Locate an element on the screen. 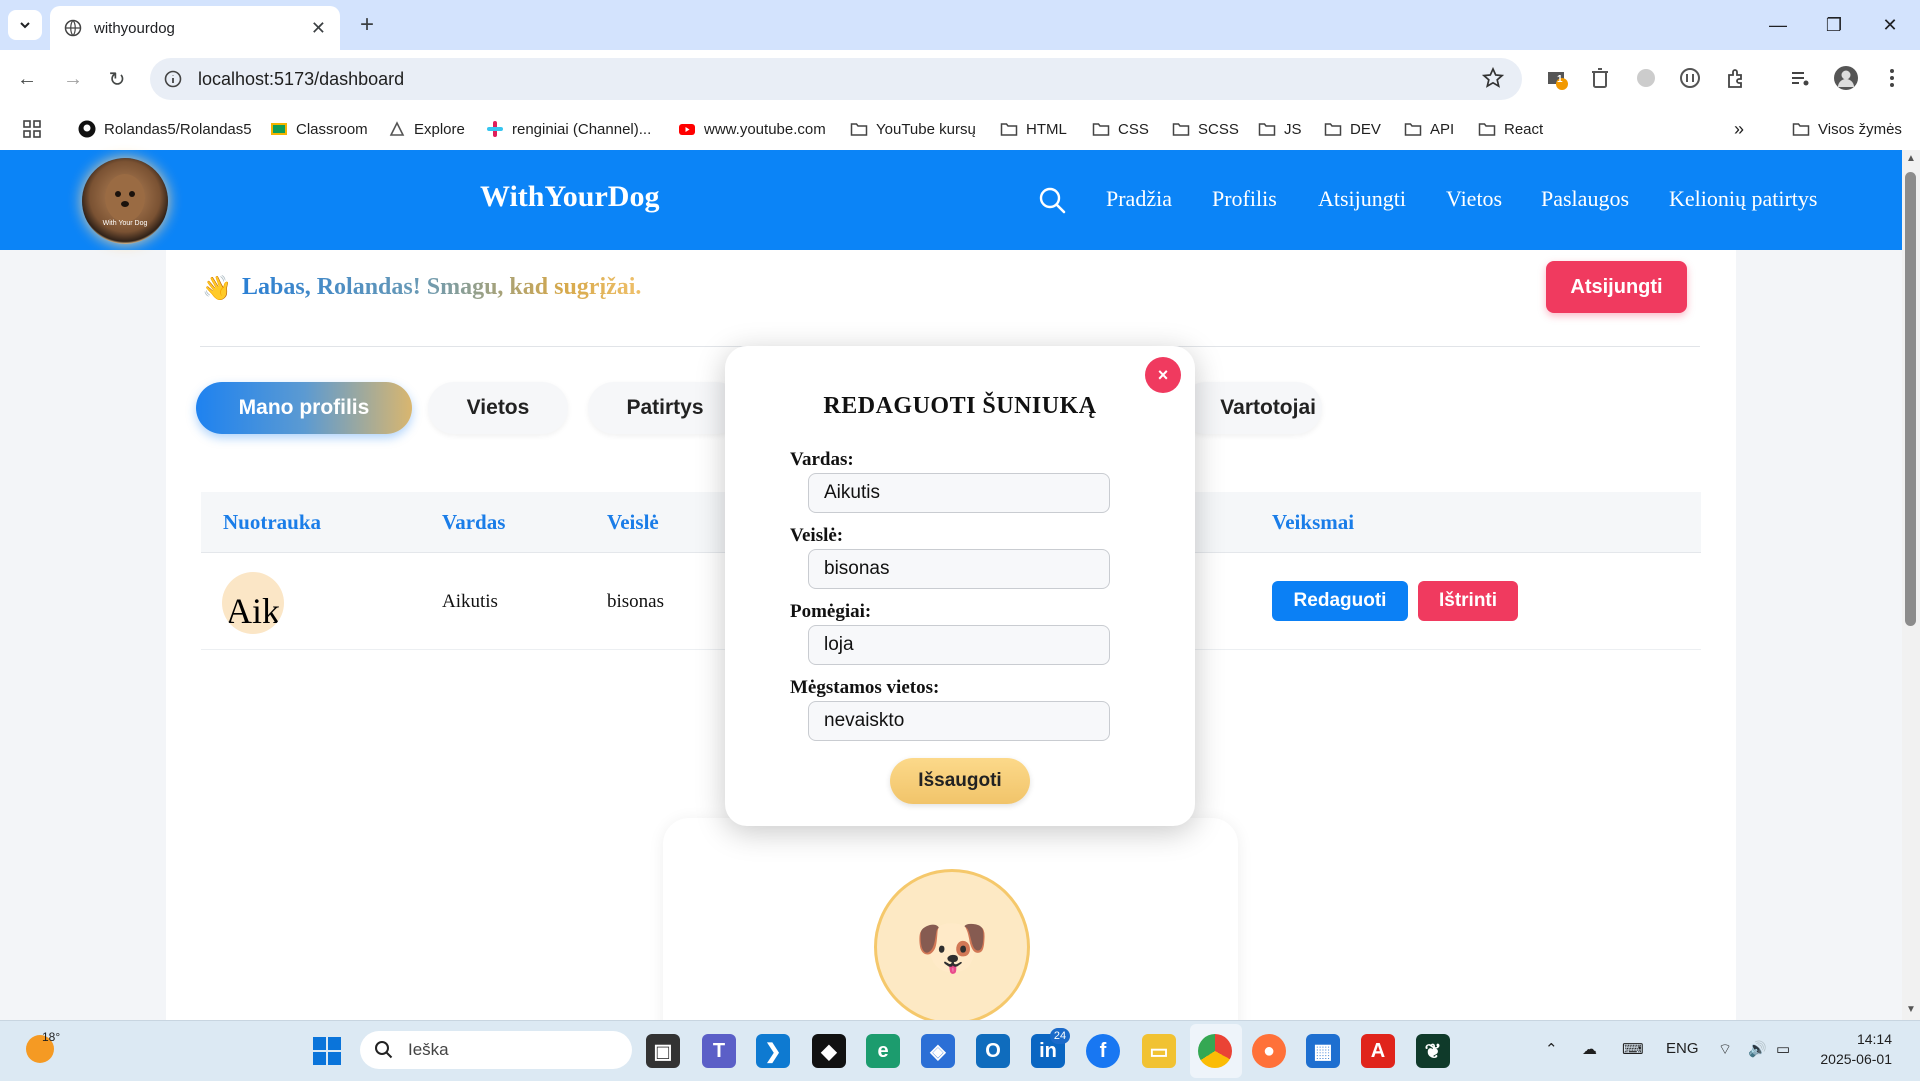 This screenshot has width=1920, height=1081. facebook-icon: f is located at coordinates (1103, 1051).